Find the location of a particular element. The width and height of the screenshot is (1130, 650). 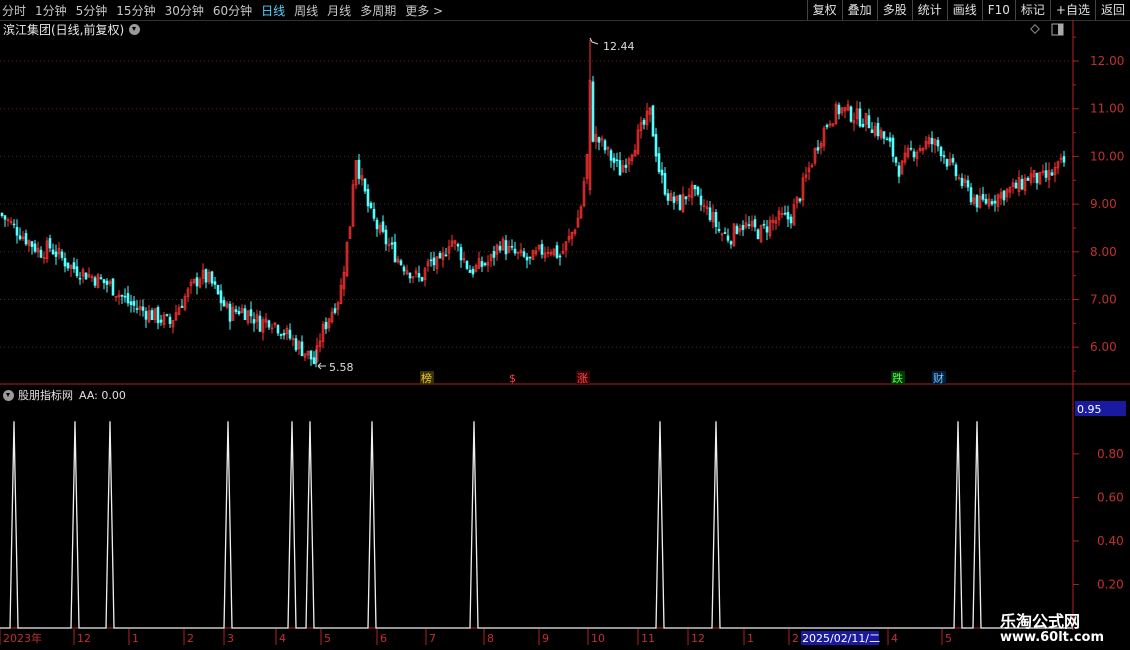

indicator-title: 股朋指标网 AA: 0.00 is located at coordinates (64, 395).